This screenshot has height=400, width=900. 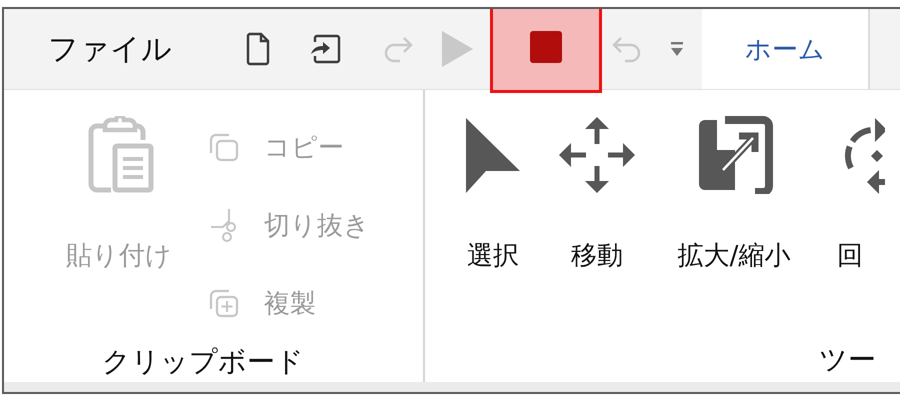 What do you see at coordinates (203, 362) in the screenshot?
I see `group-title: クリップボード` at bounding box center [203, 362].